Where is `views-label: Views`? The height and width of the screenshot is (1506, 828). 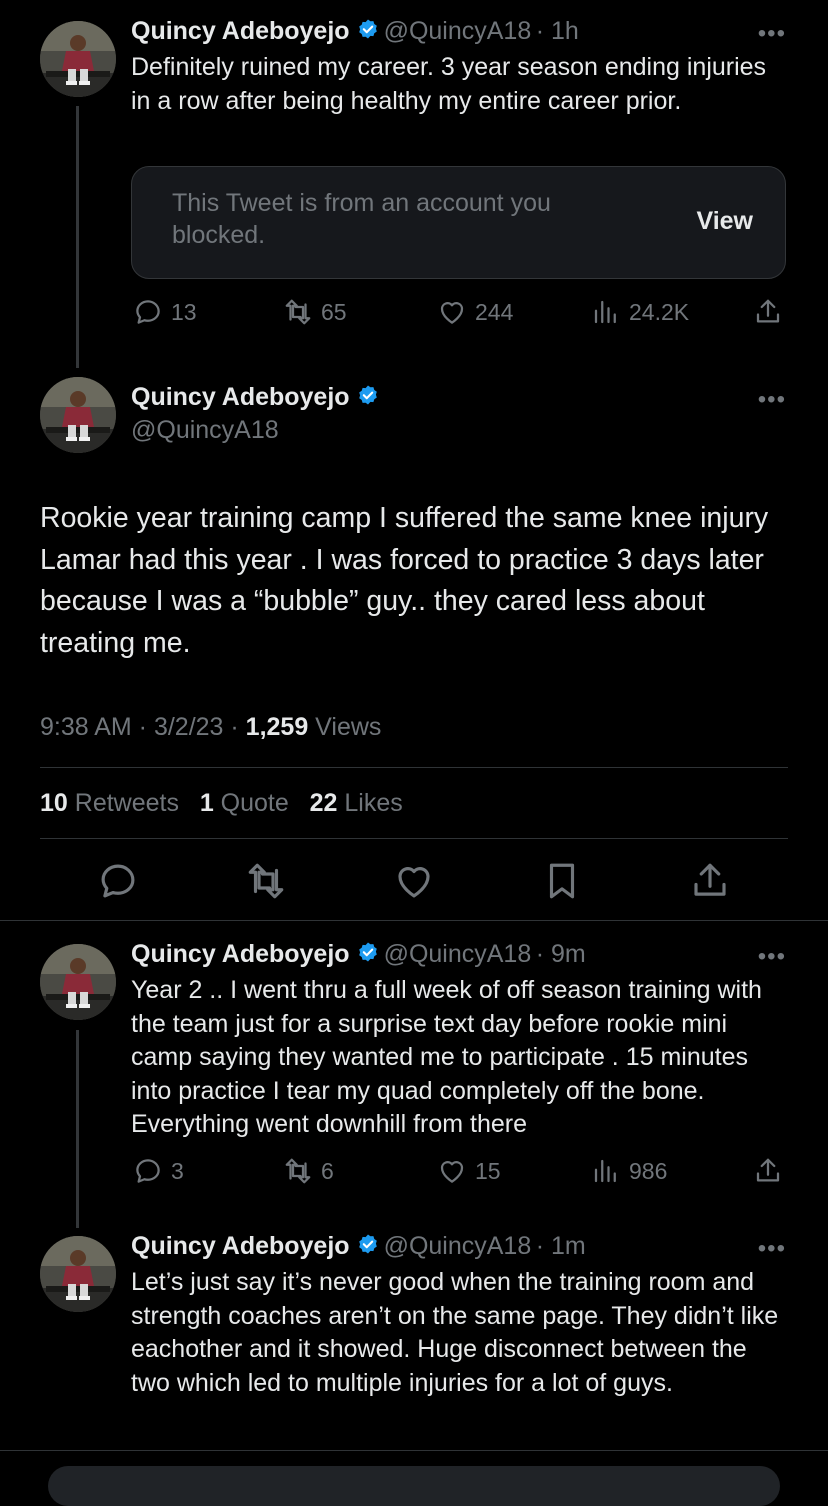
views-label: Views is located at coordinates (345, 727).